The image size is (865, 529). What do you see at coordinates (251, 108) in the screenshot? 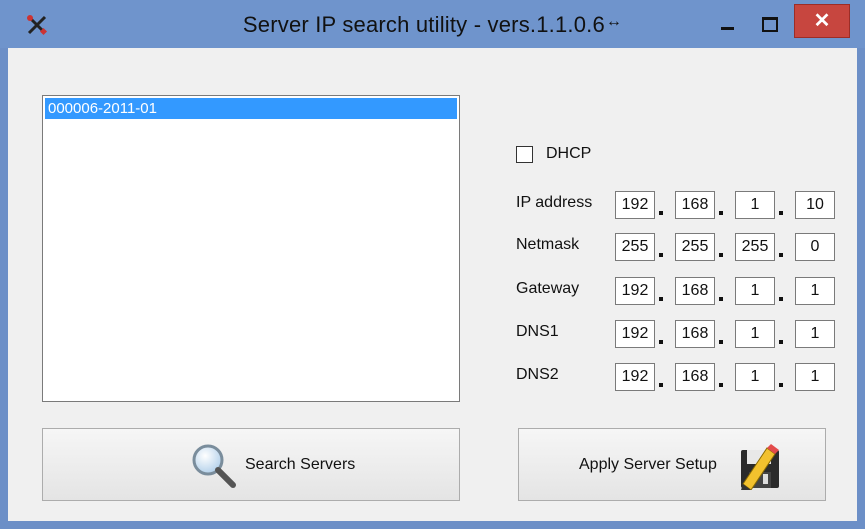
I see `list-item: 000006-2011-01` at bounding box center [251, 108].